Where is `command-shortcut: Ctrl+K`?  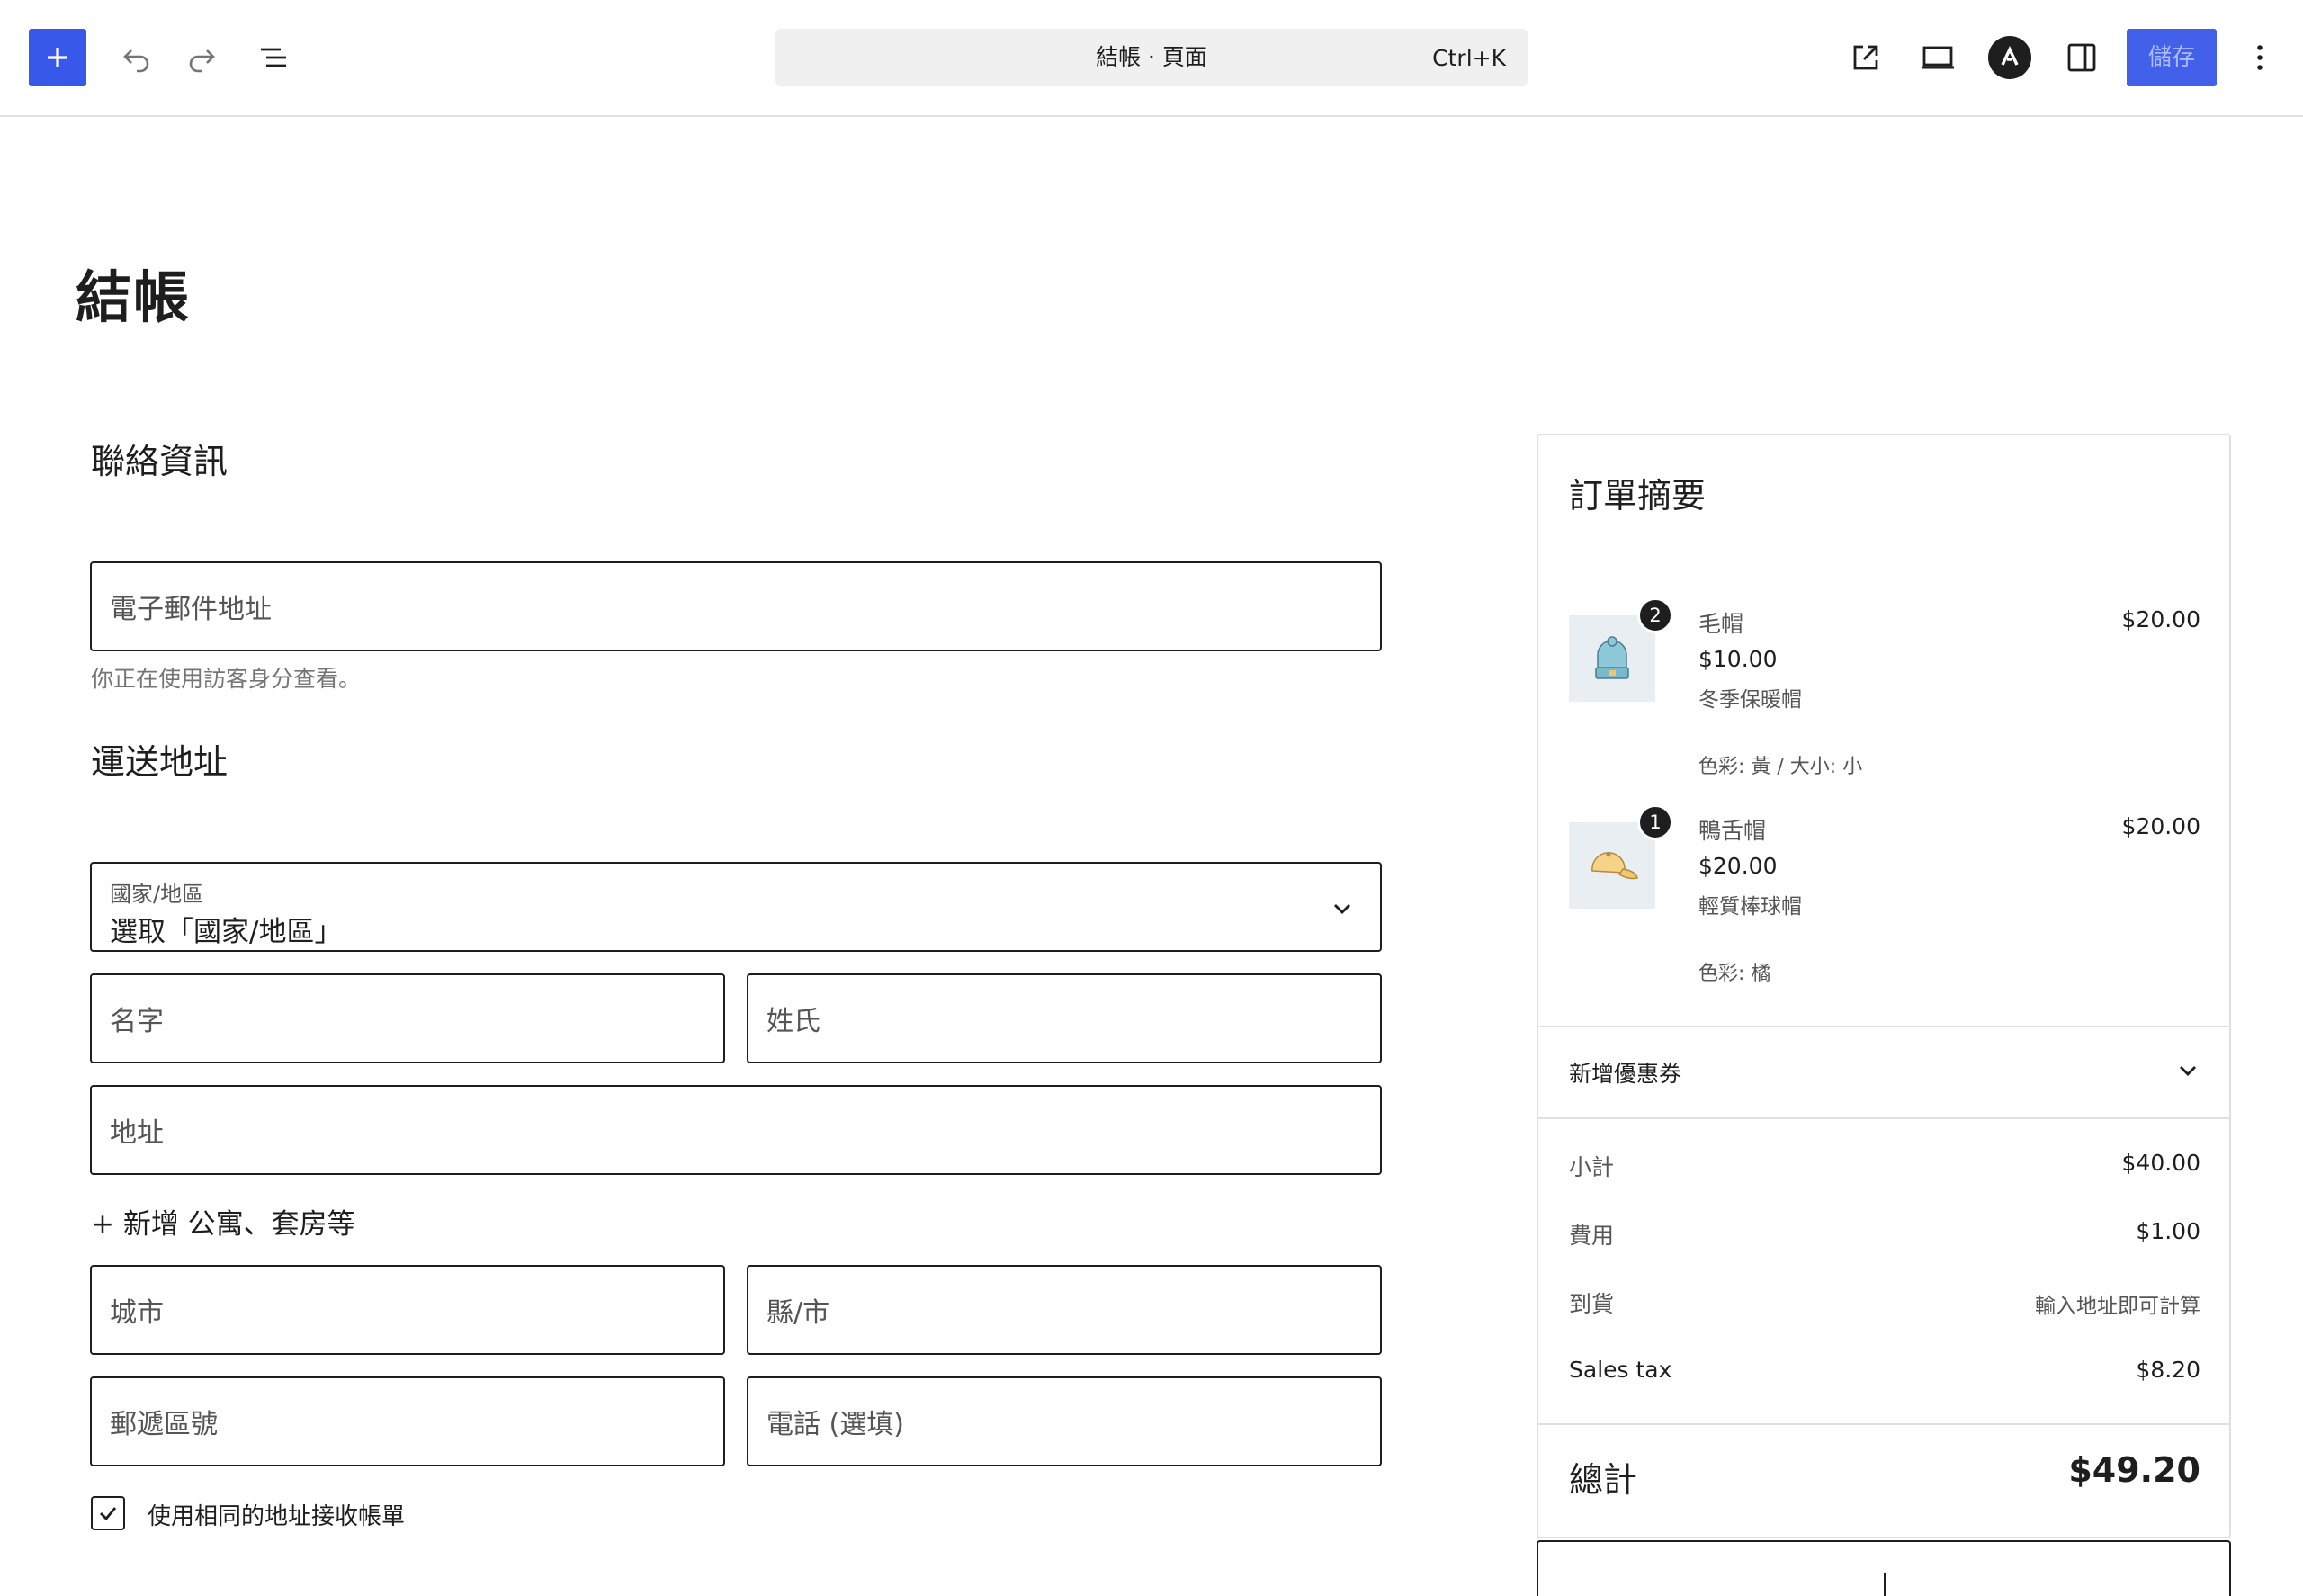
command-shortcut: Ctrl+K is located at coordinates (1469, 58).